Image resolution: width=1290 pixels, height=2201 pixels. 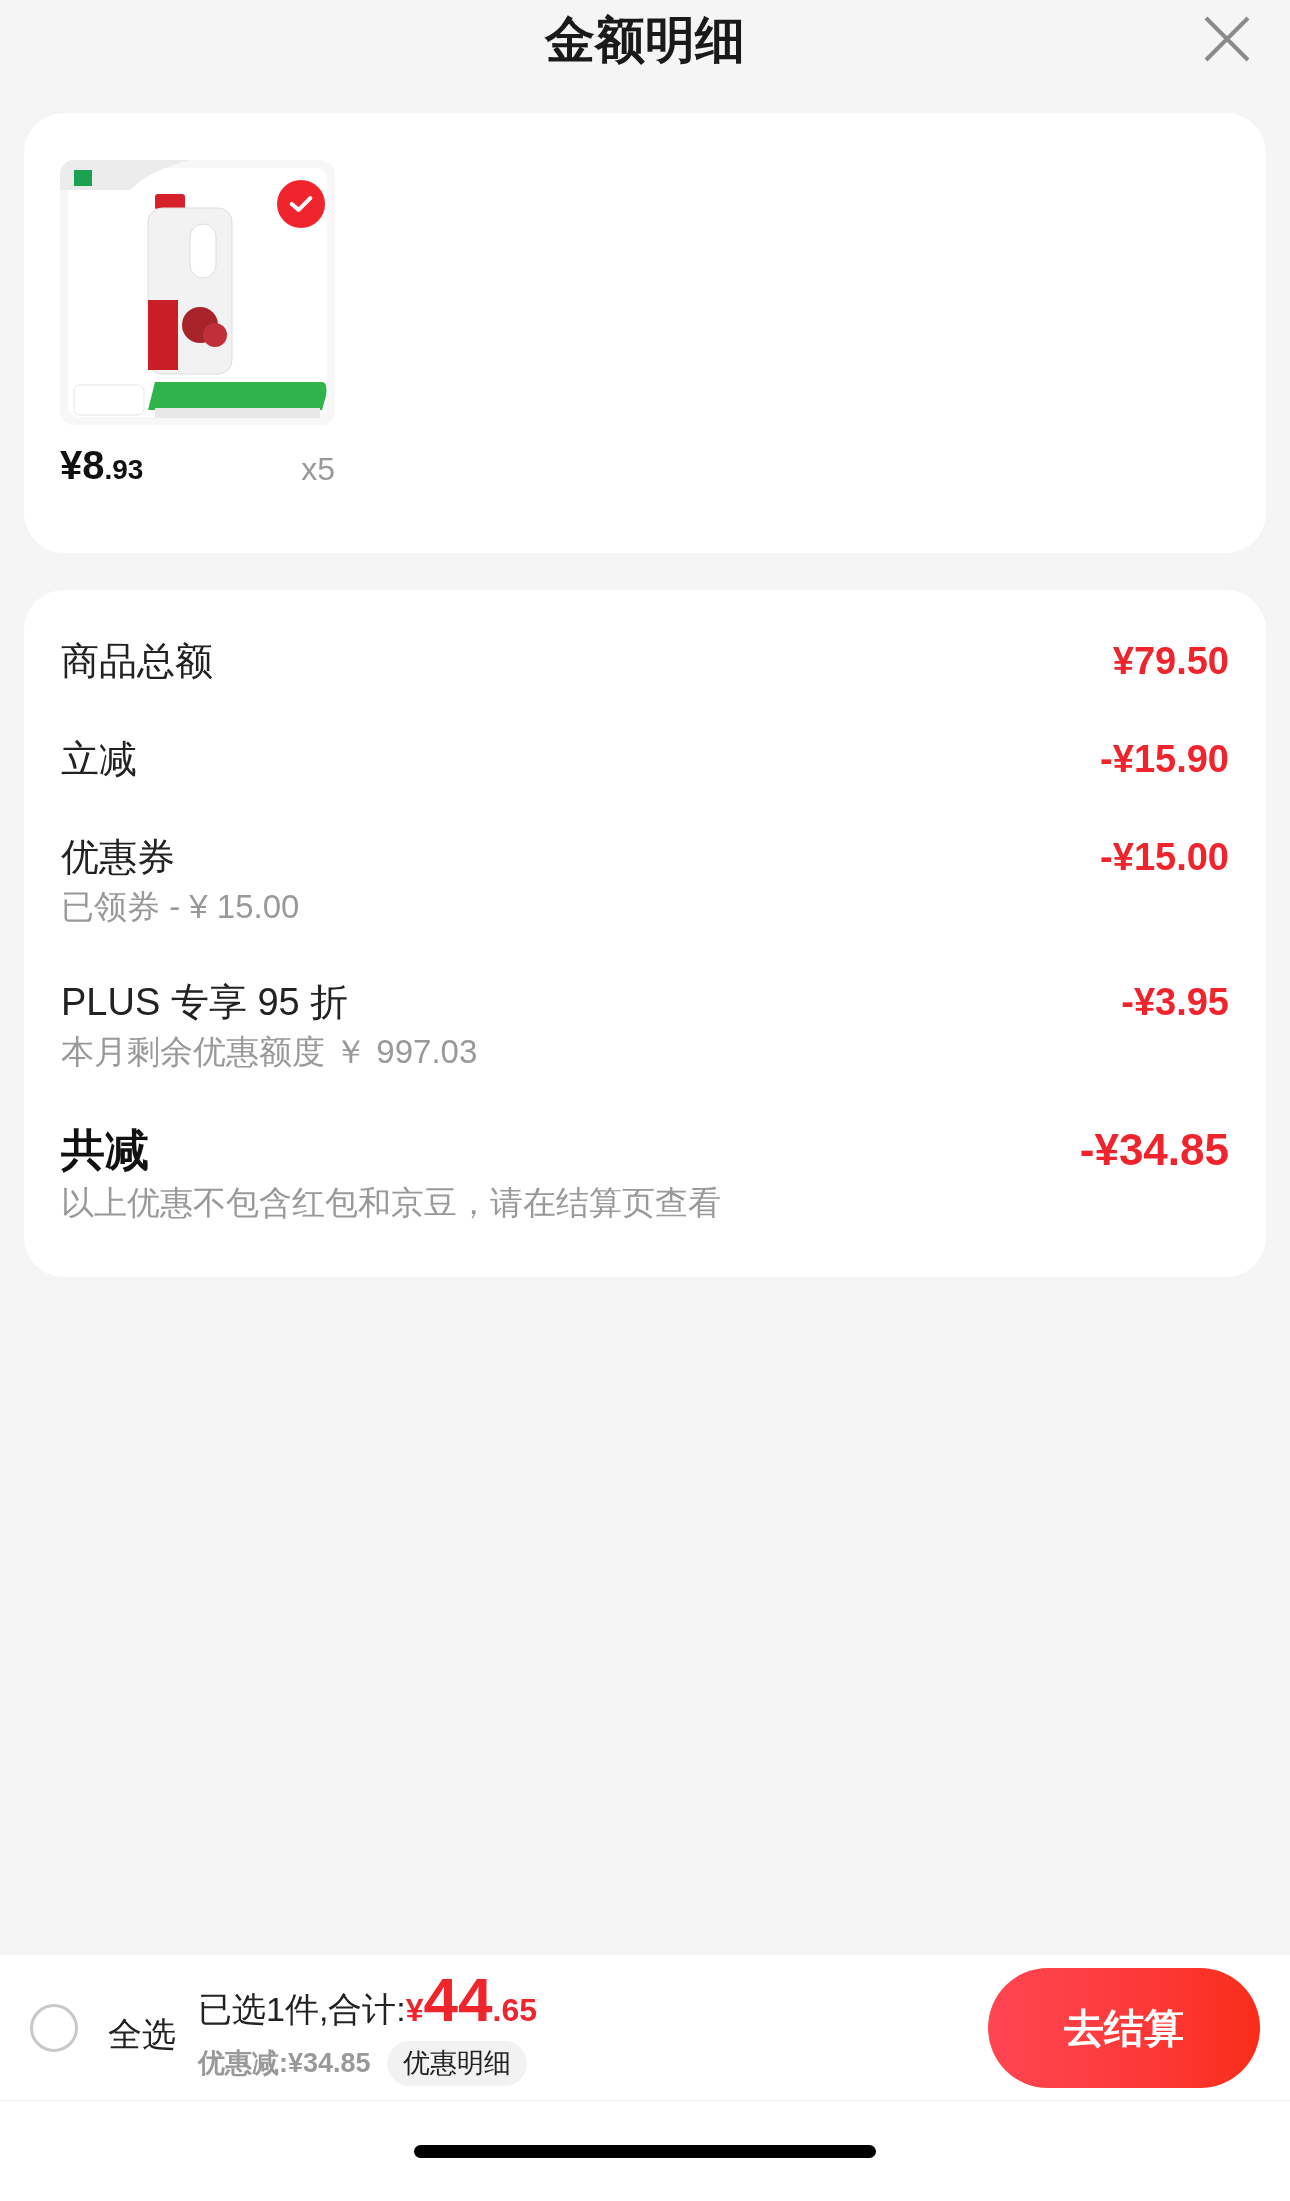 What do you see at coordinates (1164, 857) in the screenshot?
I see `row-amount: -¥15.00` at bounding box center [1164, 857].